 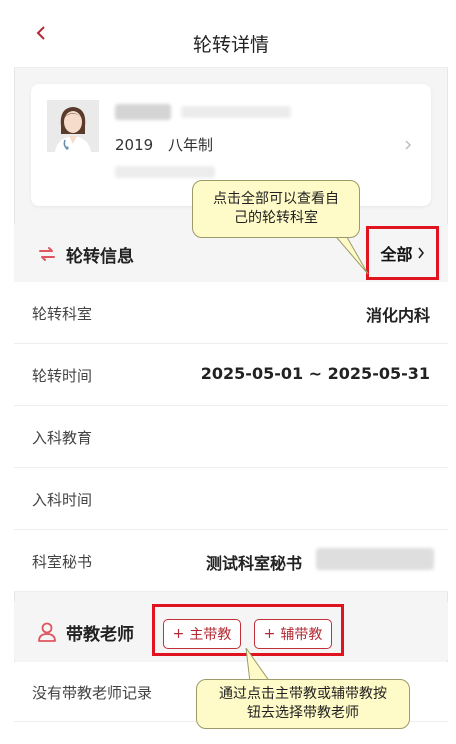 What do you see at coordinates (375, 559) in the screenshot?
I see `phone-redacted` at bounding box center [375, 559].